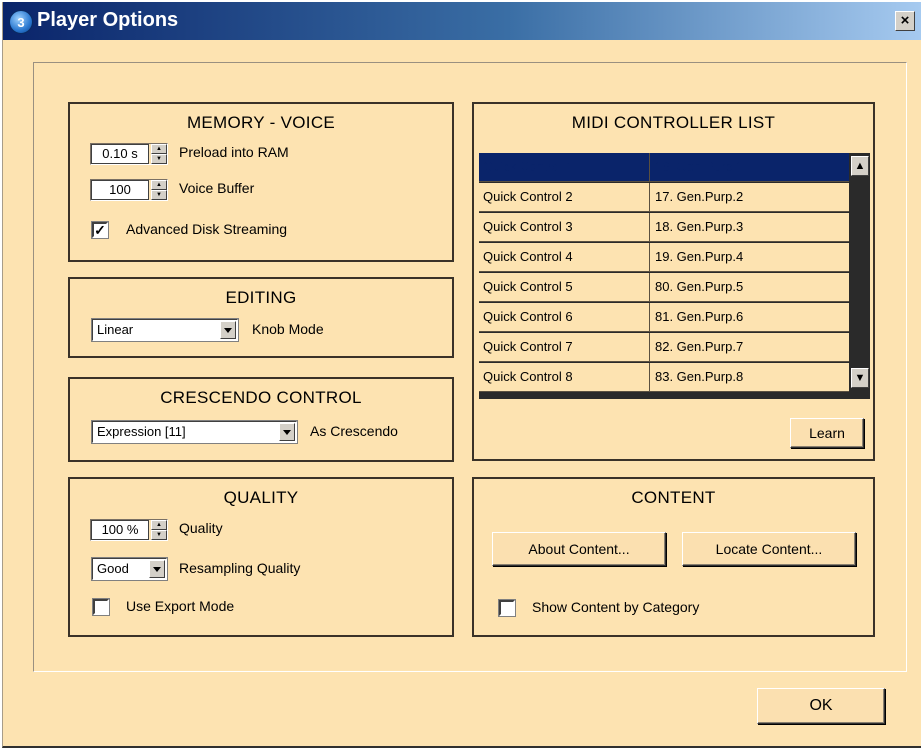  Describe the element at coordinates (261, 122) in the screenshot. I see `memory-voice-title: MEMORY - VOICE` at that location.